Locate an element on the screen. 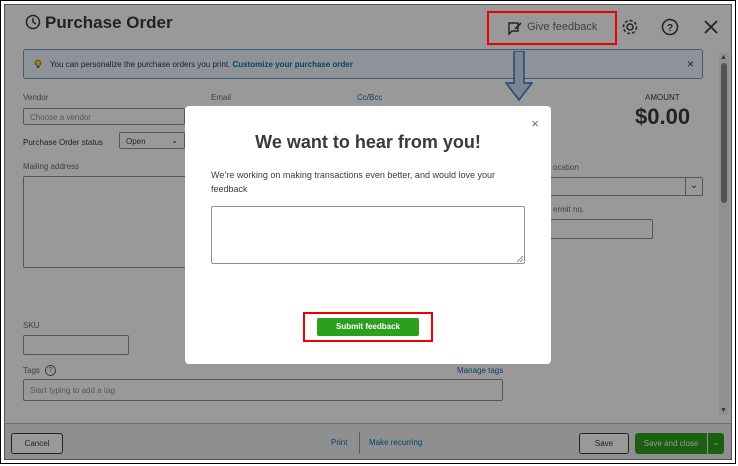 The width and height of the screenshot is (738, 466). feedback-highlight is located at coordinates (552, 28).